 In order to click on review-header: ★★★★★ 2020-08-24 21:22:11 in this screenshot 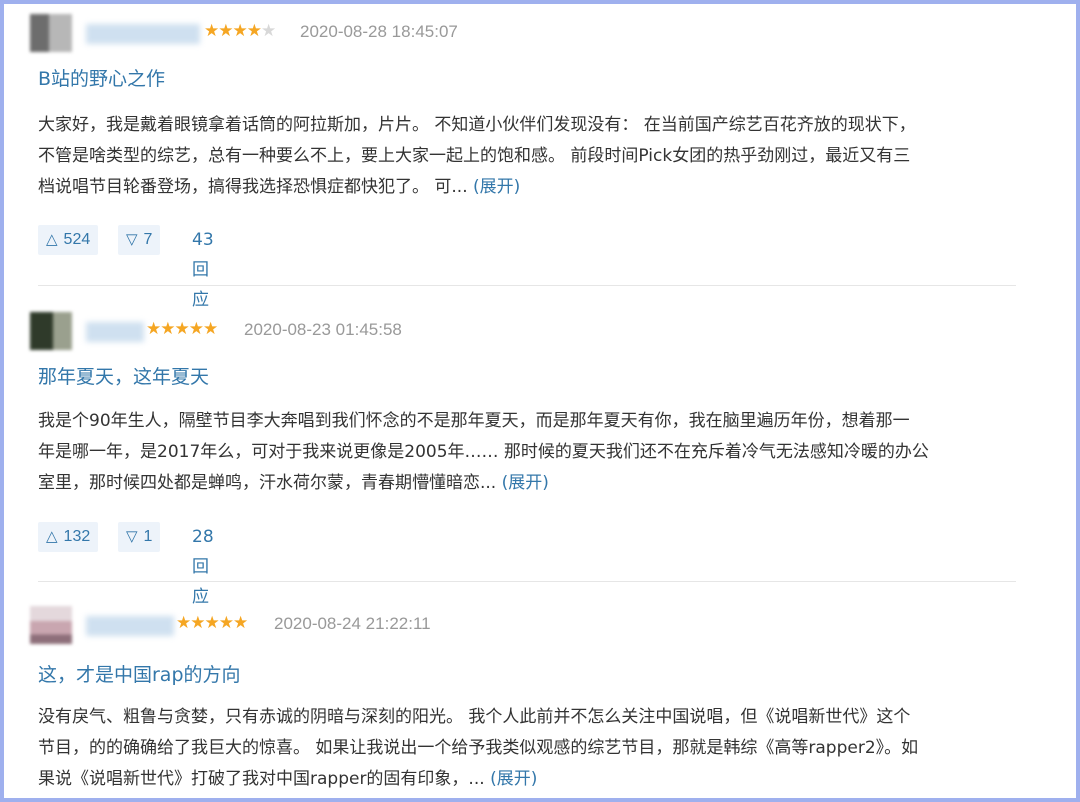, I will do `click(525, 626)`.